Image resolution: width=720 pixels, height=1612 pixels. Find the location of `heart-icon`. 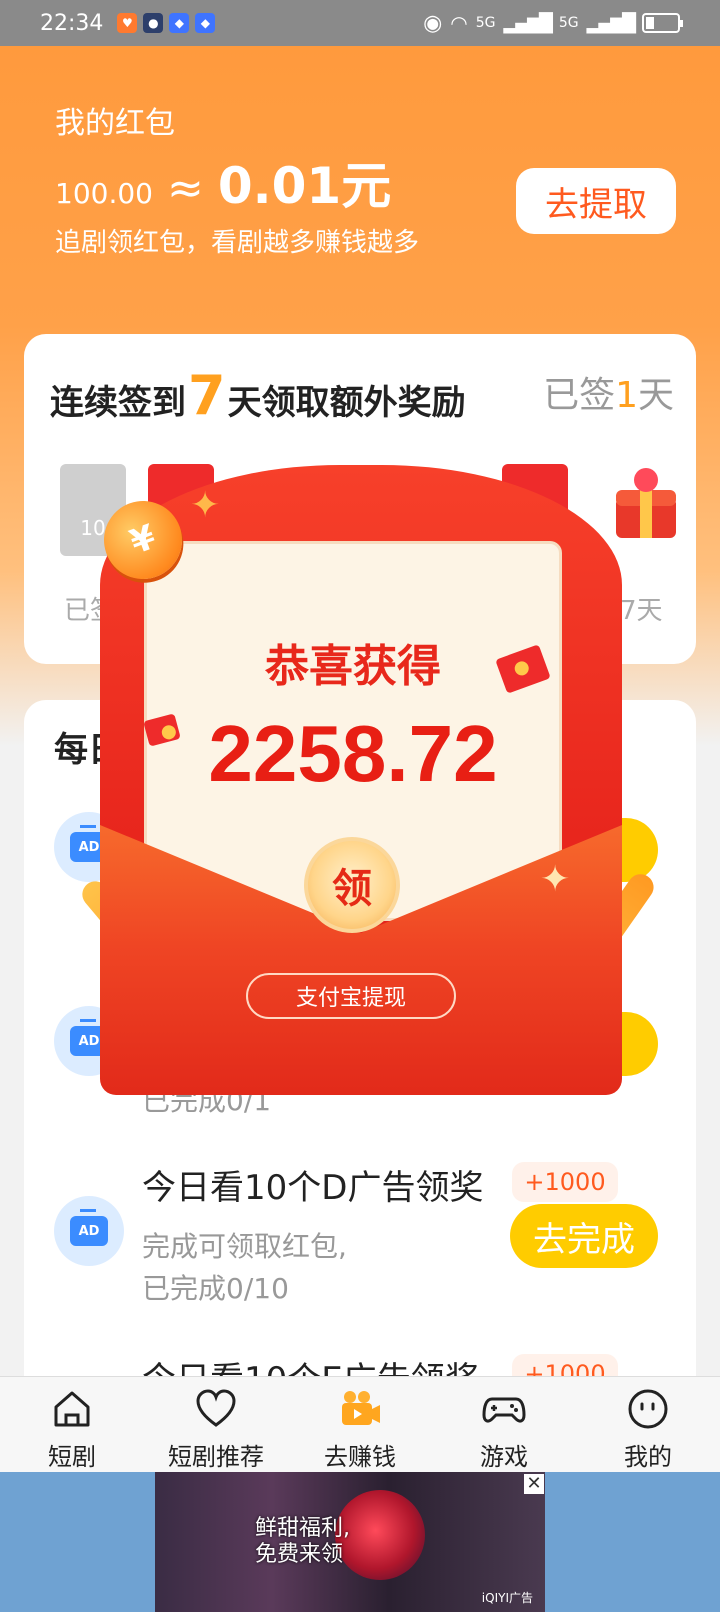

heart-icon is located at coordinates (216, 1409).